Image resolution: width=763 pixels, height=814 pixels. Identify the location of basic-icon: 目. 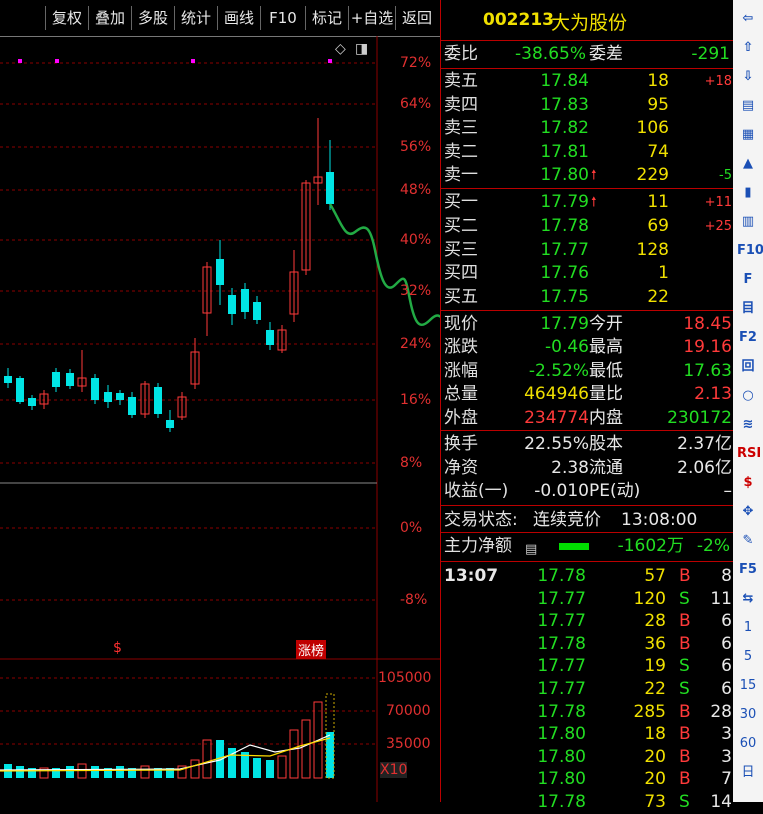
(748, 309).